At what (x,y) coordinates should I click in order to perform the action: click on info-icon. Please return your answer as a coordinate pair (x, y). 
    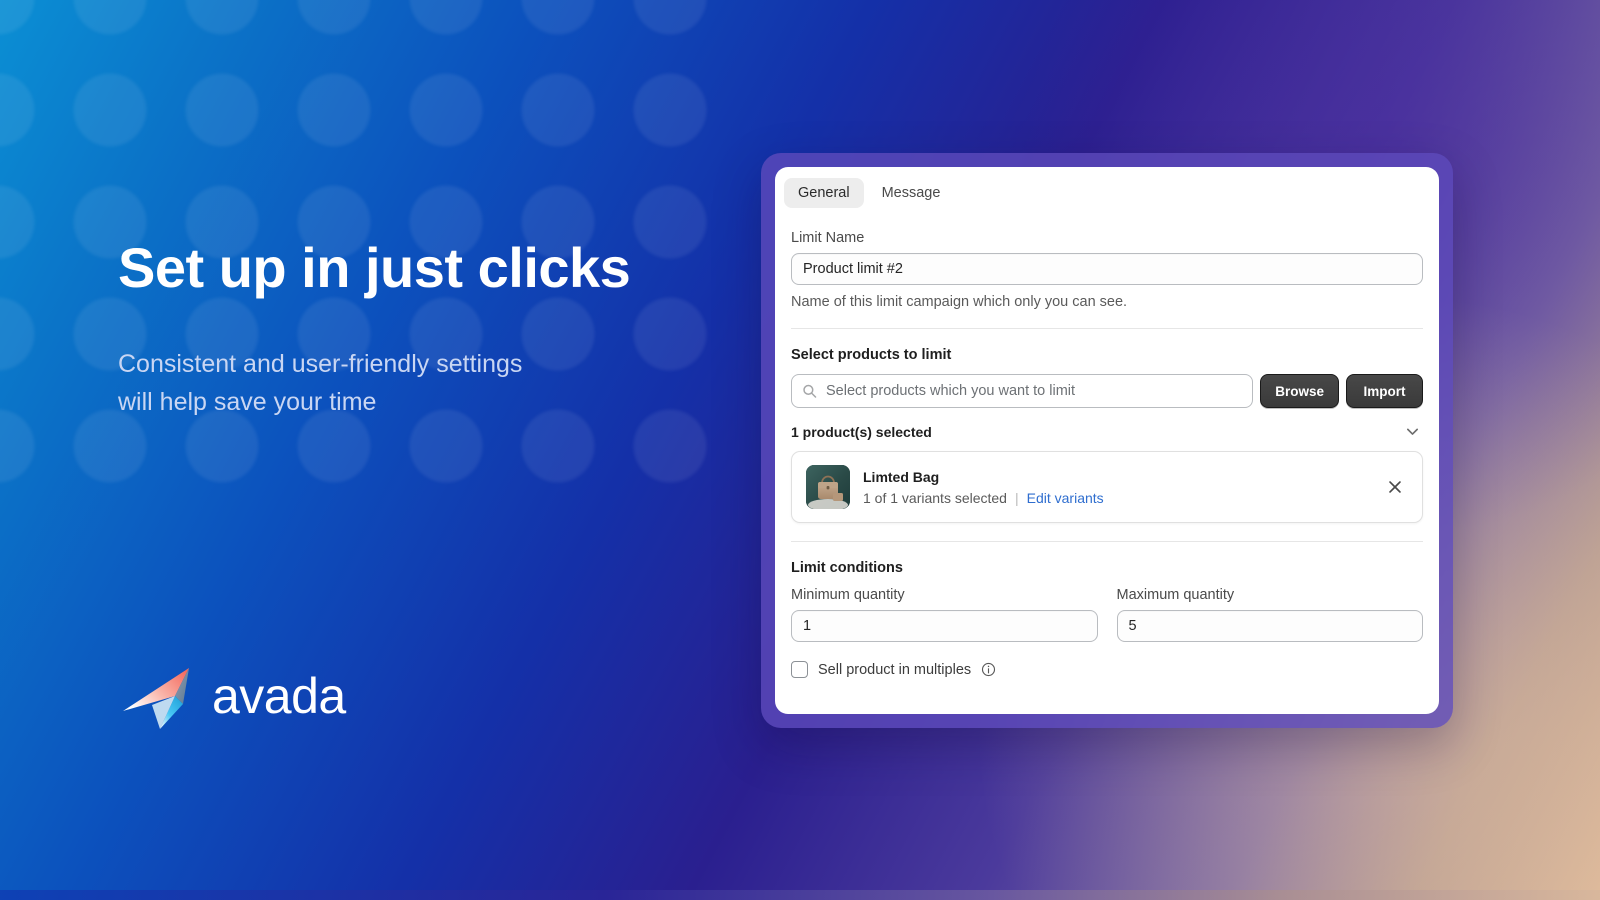
    Looking at the image, I should click on (988, 669).